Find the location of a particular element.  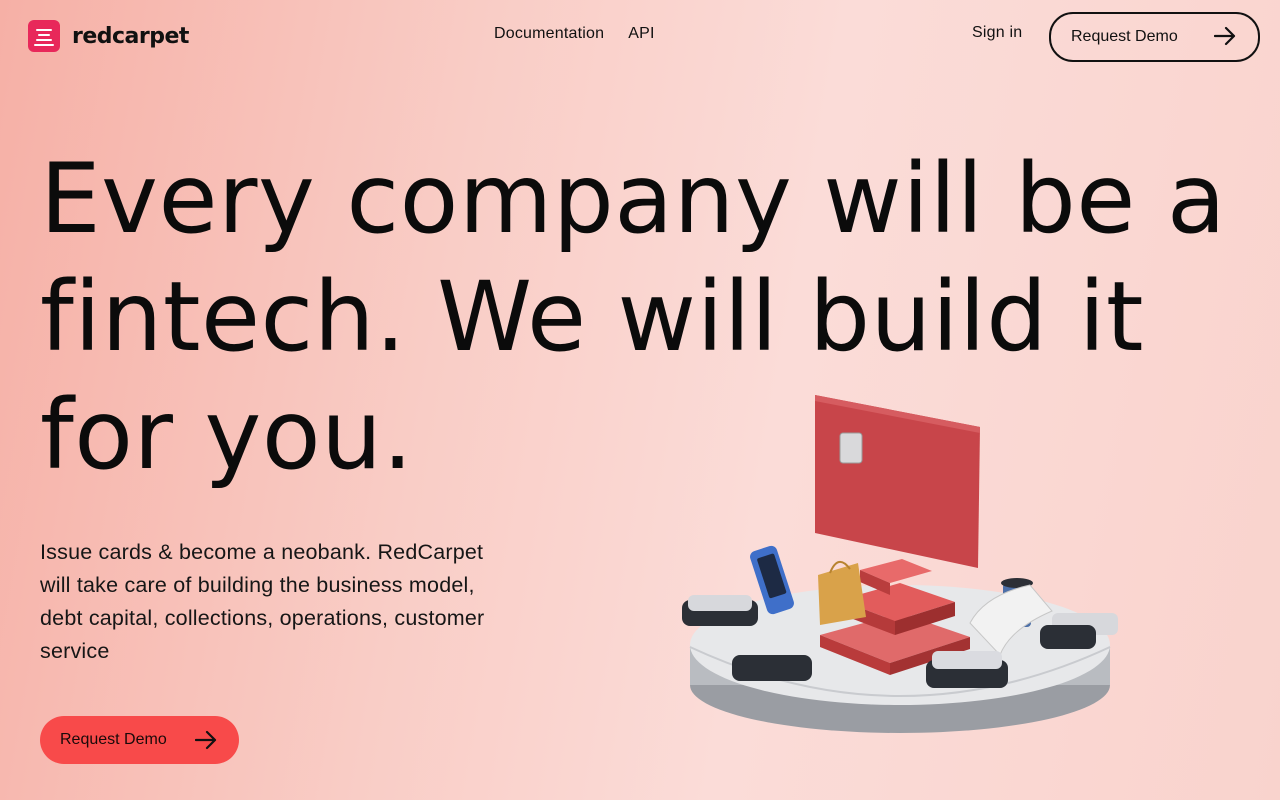

main-nav: Documentation API is located at coordinates (574, 34).